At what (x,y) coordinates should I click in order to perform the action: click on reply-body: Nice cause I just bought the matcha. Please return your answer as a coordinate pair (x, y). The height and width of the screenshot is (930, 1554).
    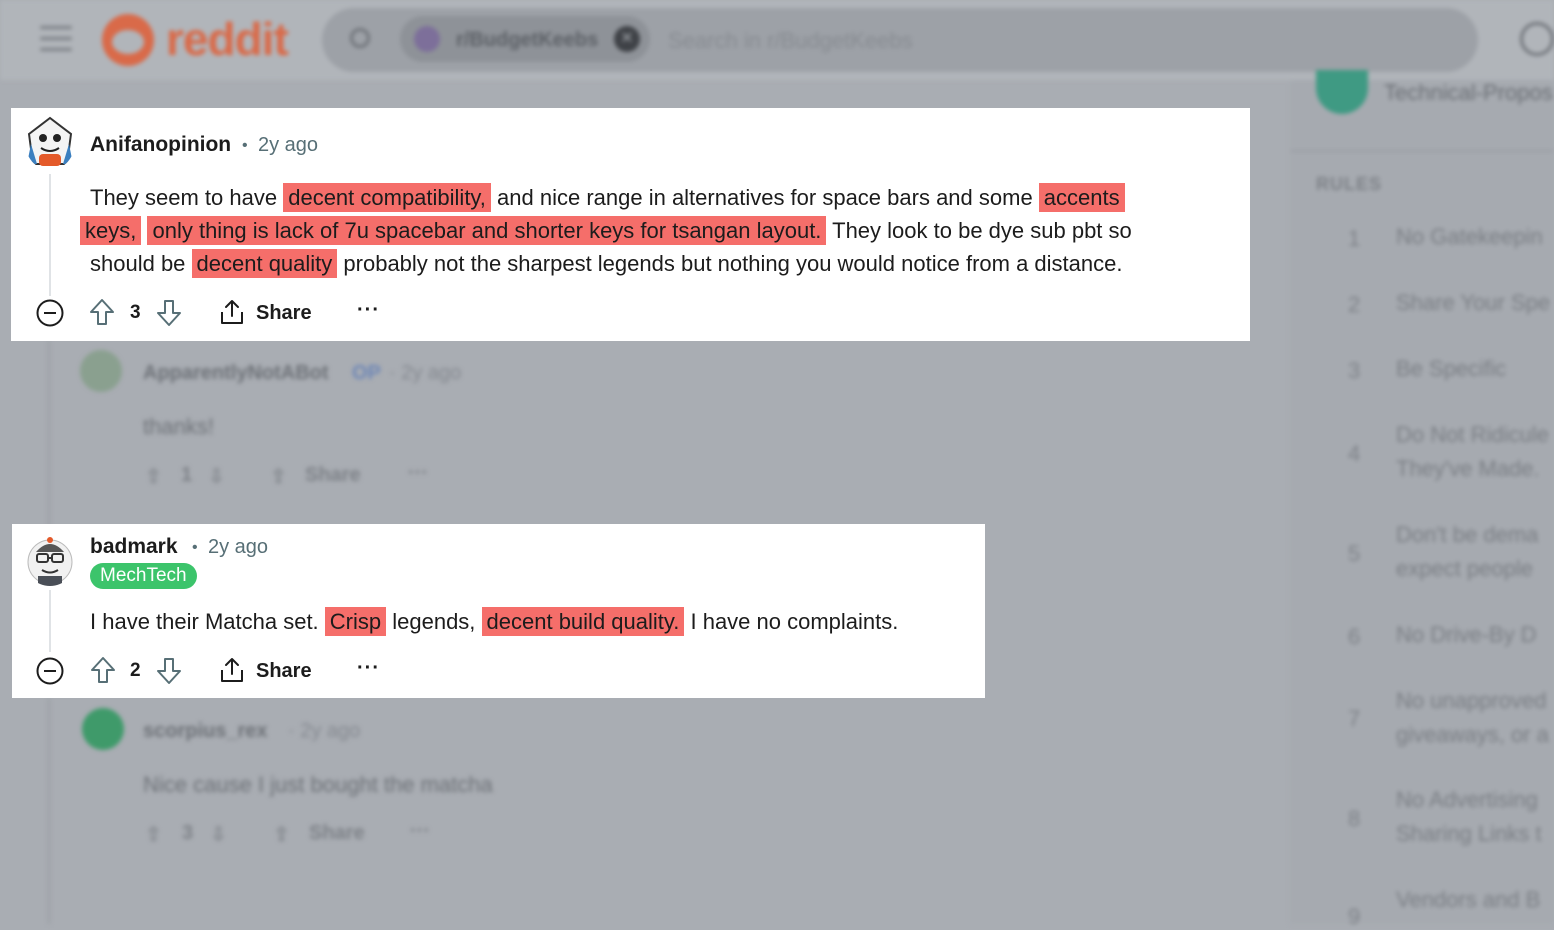
    Looking at the image, I should click on (318, 784).